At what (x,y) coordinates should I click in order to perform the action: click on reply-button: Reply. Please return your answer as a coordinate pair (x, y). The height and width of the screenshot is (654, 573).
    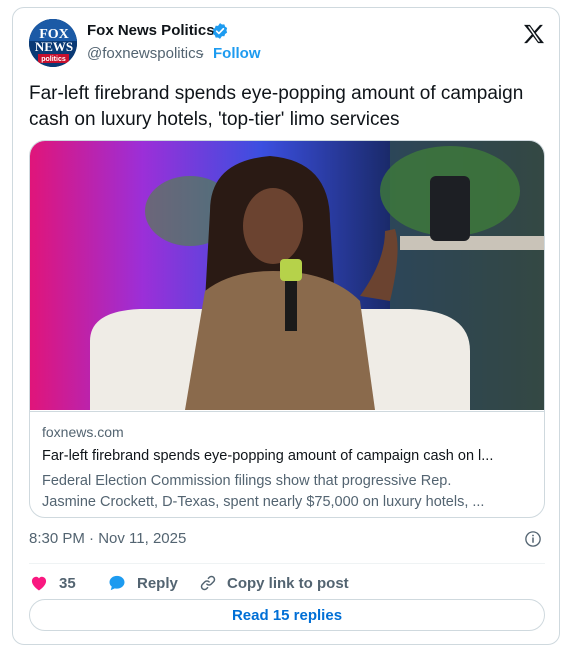
    Looking at the image, I should click on (142, 583).